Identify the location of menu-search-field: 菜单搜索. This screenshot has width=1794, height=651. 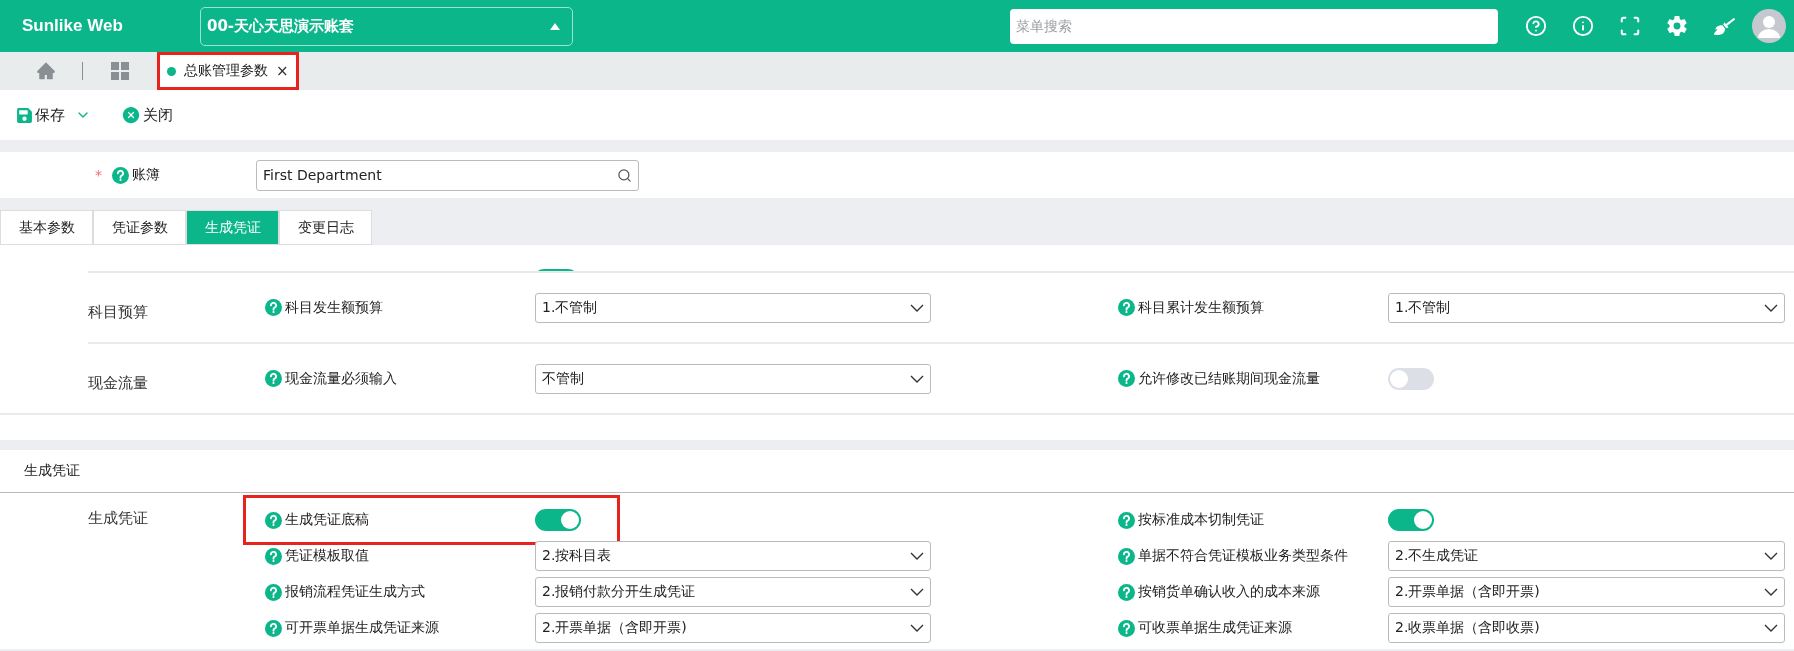
(1254, 26).